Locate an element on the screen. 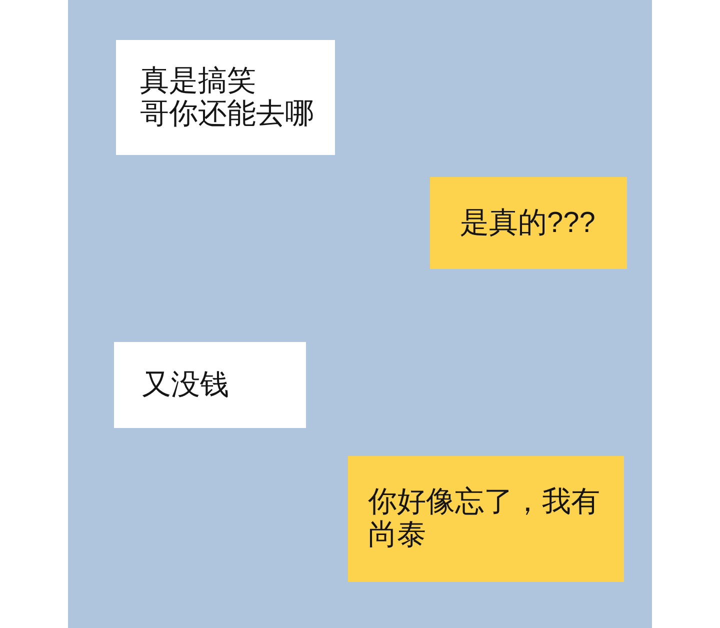 Image resolution: width=720 pixels, height=628 pixels. message-text: 是真的??? is located at coordinates (528, 223).